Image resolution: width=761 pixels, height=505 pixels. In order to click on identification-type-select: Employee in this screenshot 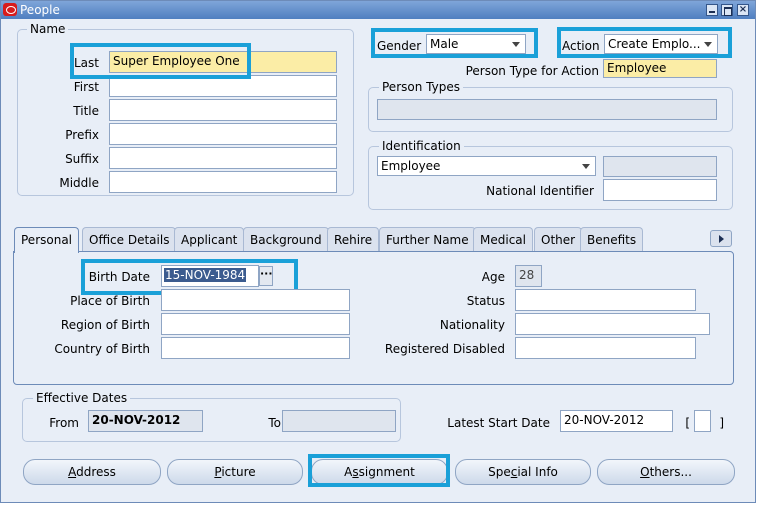, I will do `click(486, 166)`.